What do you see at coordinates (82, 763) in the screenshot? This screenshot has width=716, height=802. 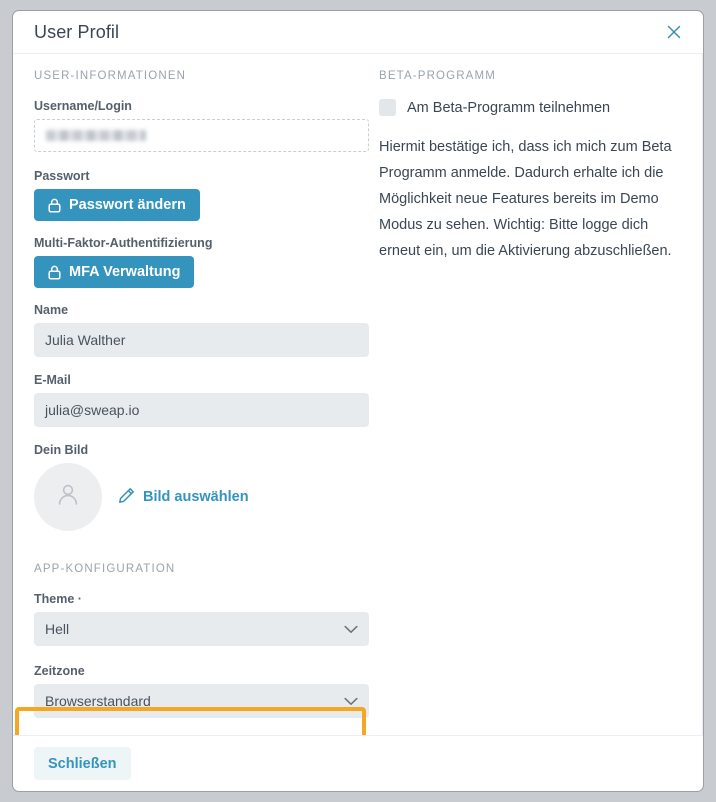 I see `close-dialog-button: Schließen` at bounding box center [82, 763].